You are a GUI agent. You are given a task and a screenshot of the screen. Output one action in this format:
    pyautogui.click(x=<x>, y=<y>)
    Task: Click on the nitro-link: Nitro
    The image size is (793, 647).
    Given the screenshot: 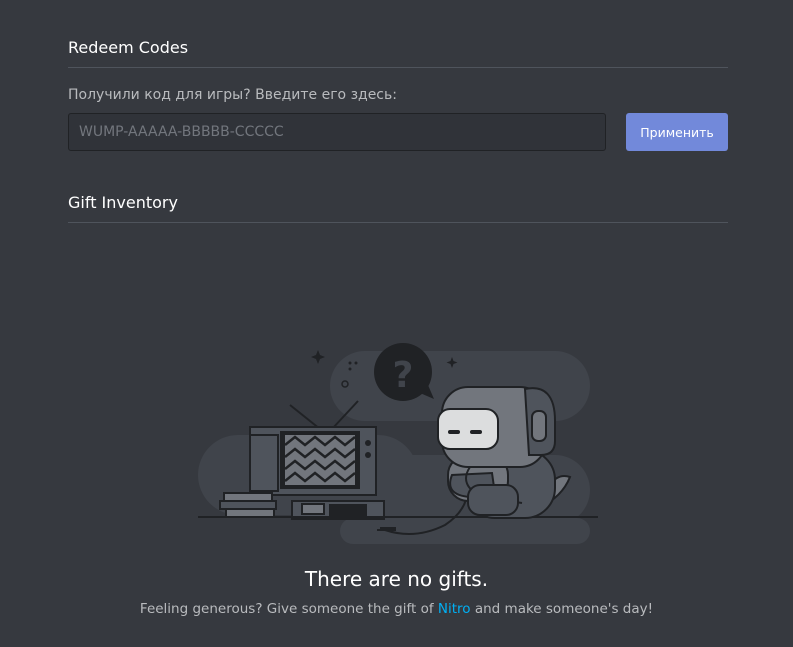 What is the action you would take?
    pyautogui.click(x=454, y=609)
    